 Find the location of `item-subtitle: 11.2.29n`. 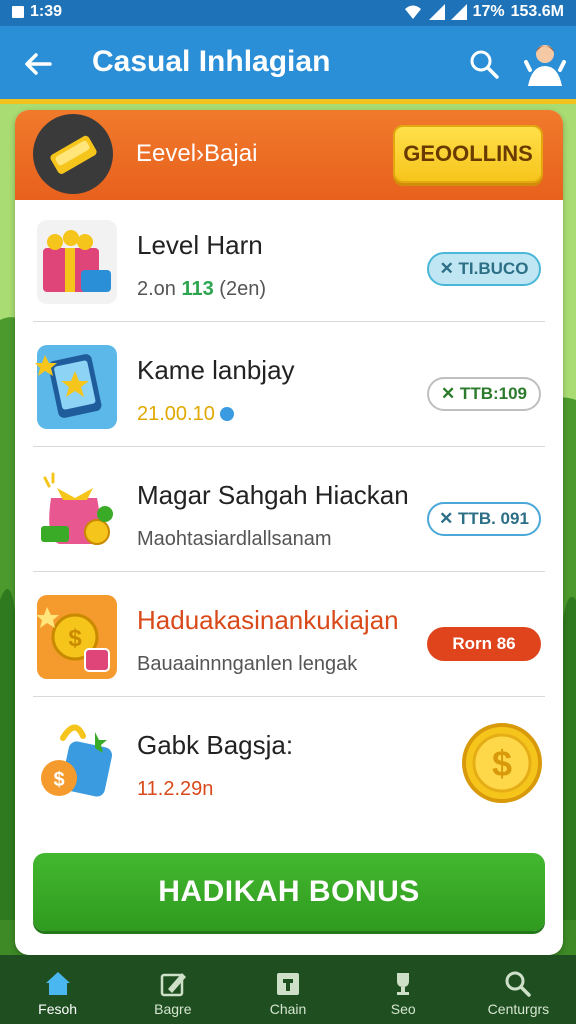

item-subtitle: 11.2.29n is located at coordinates (175, 789).